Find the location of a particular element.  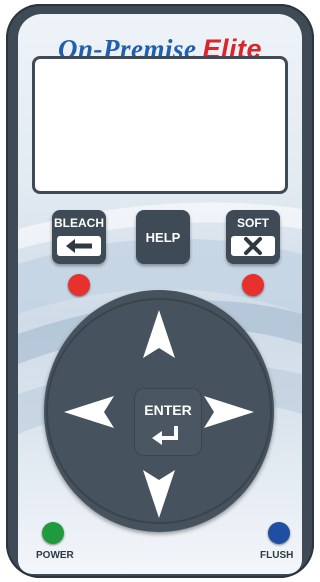

enter-return-icon is located at coordinates (165, 435).